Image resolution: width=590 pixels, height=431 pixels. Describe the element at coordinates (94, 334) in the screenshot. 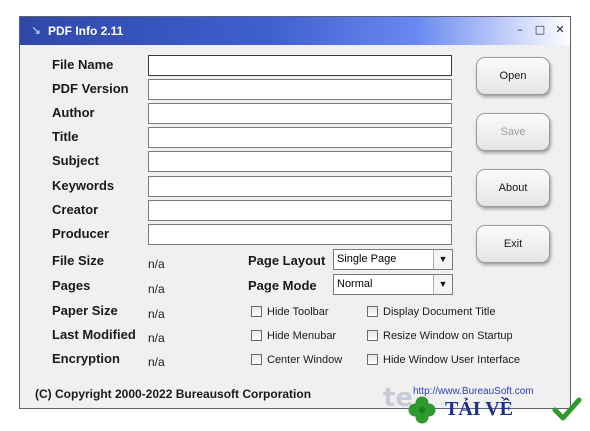

I see `last-modified-label: Last Modified` at that location.